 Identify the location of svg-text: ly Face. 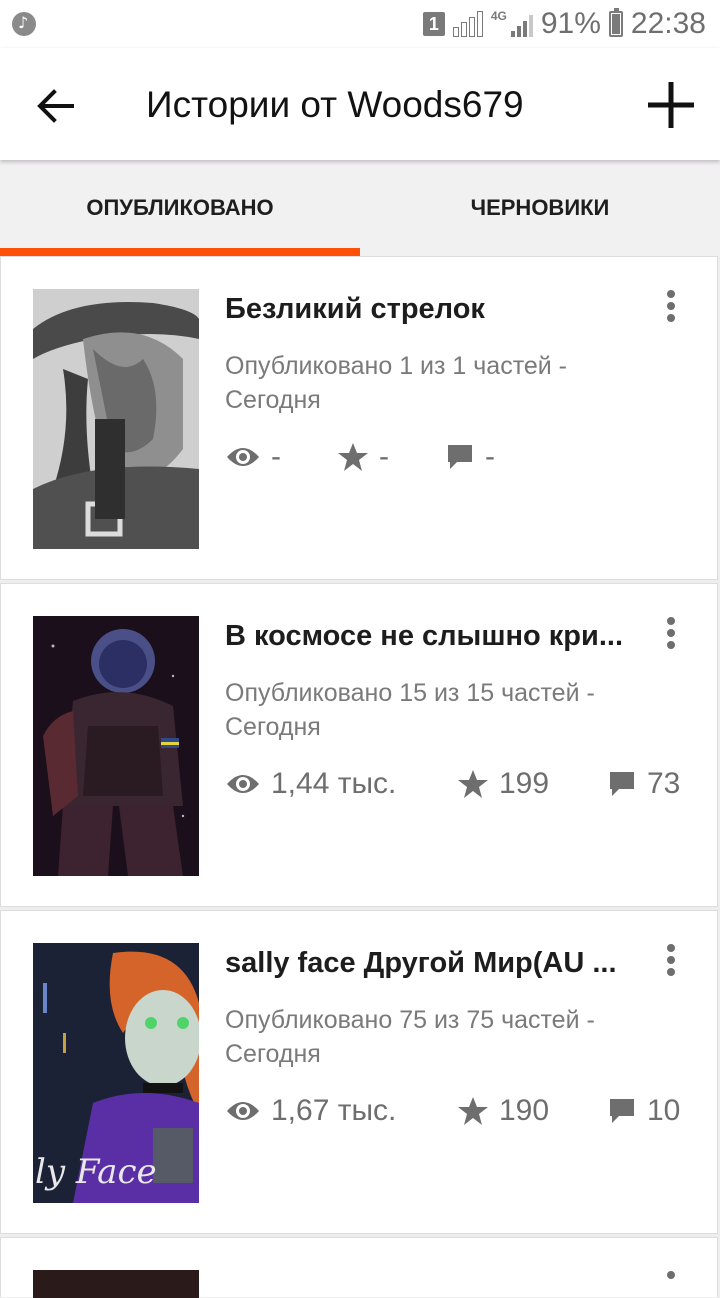
(96, 1172).